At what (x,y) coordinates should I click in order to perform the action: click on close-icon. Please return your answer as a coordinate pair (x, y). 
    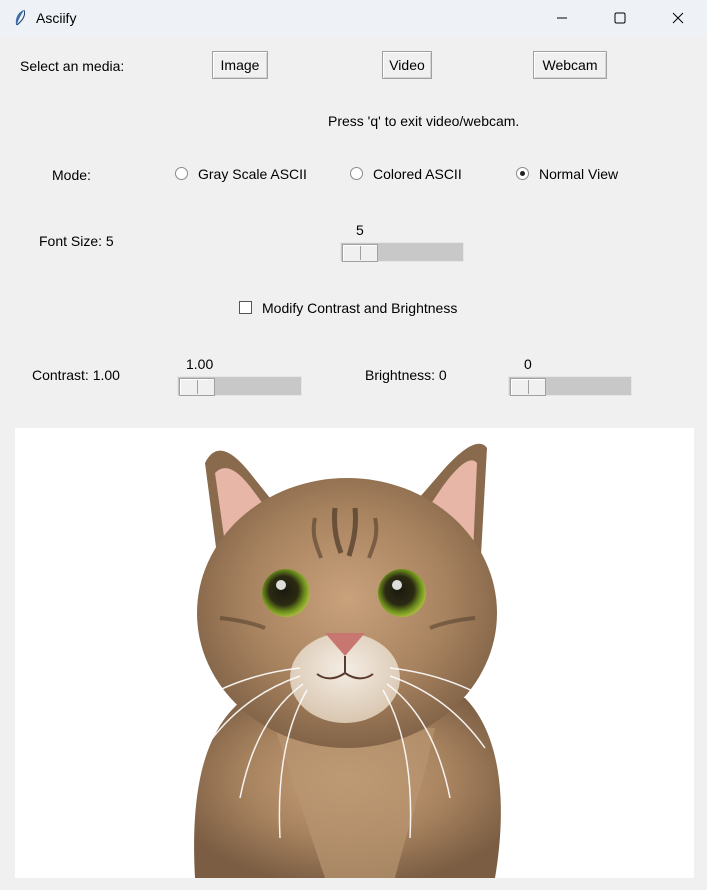
    Looking at the image, I should click on (678, 18).